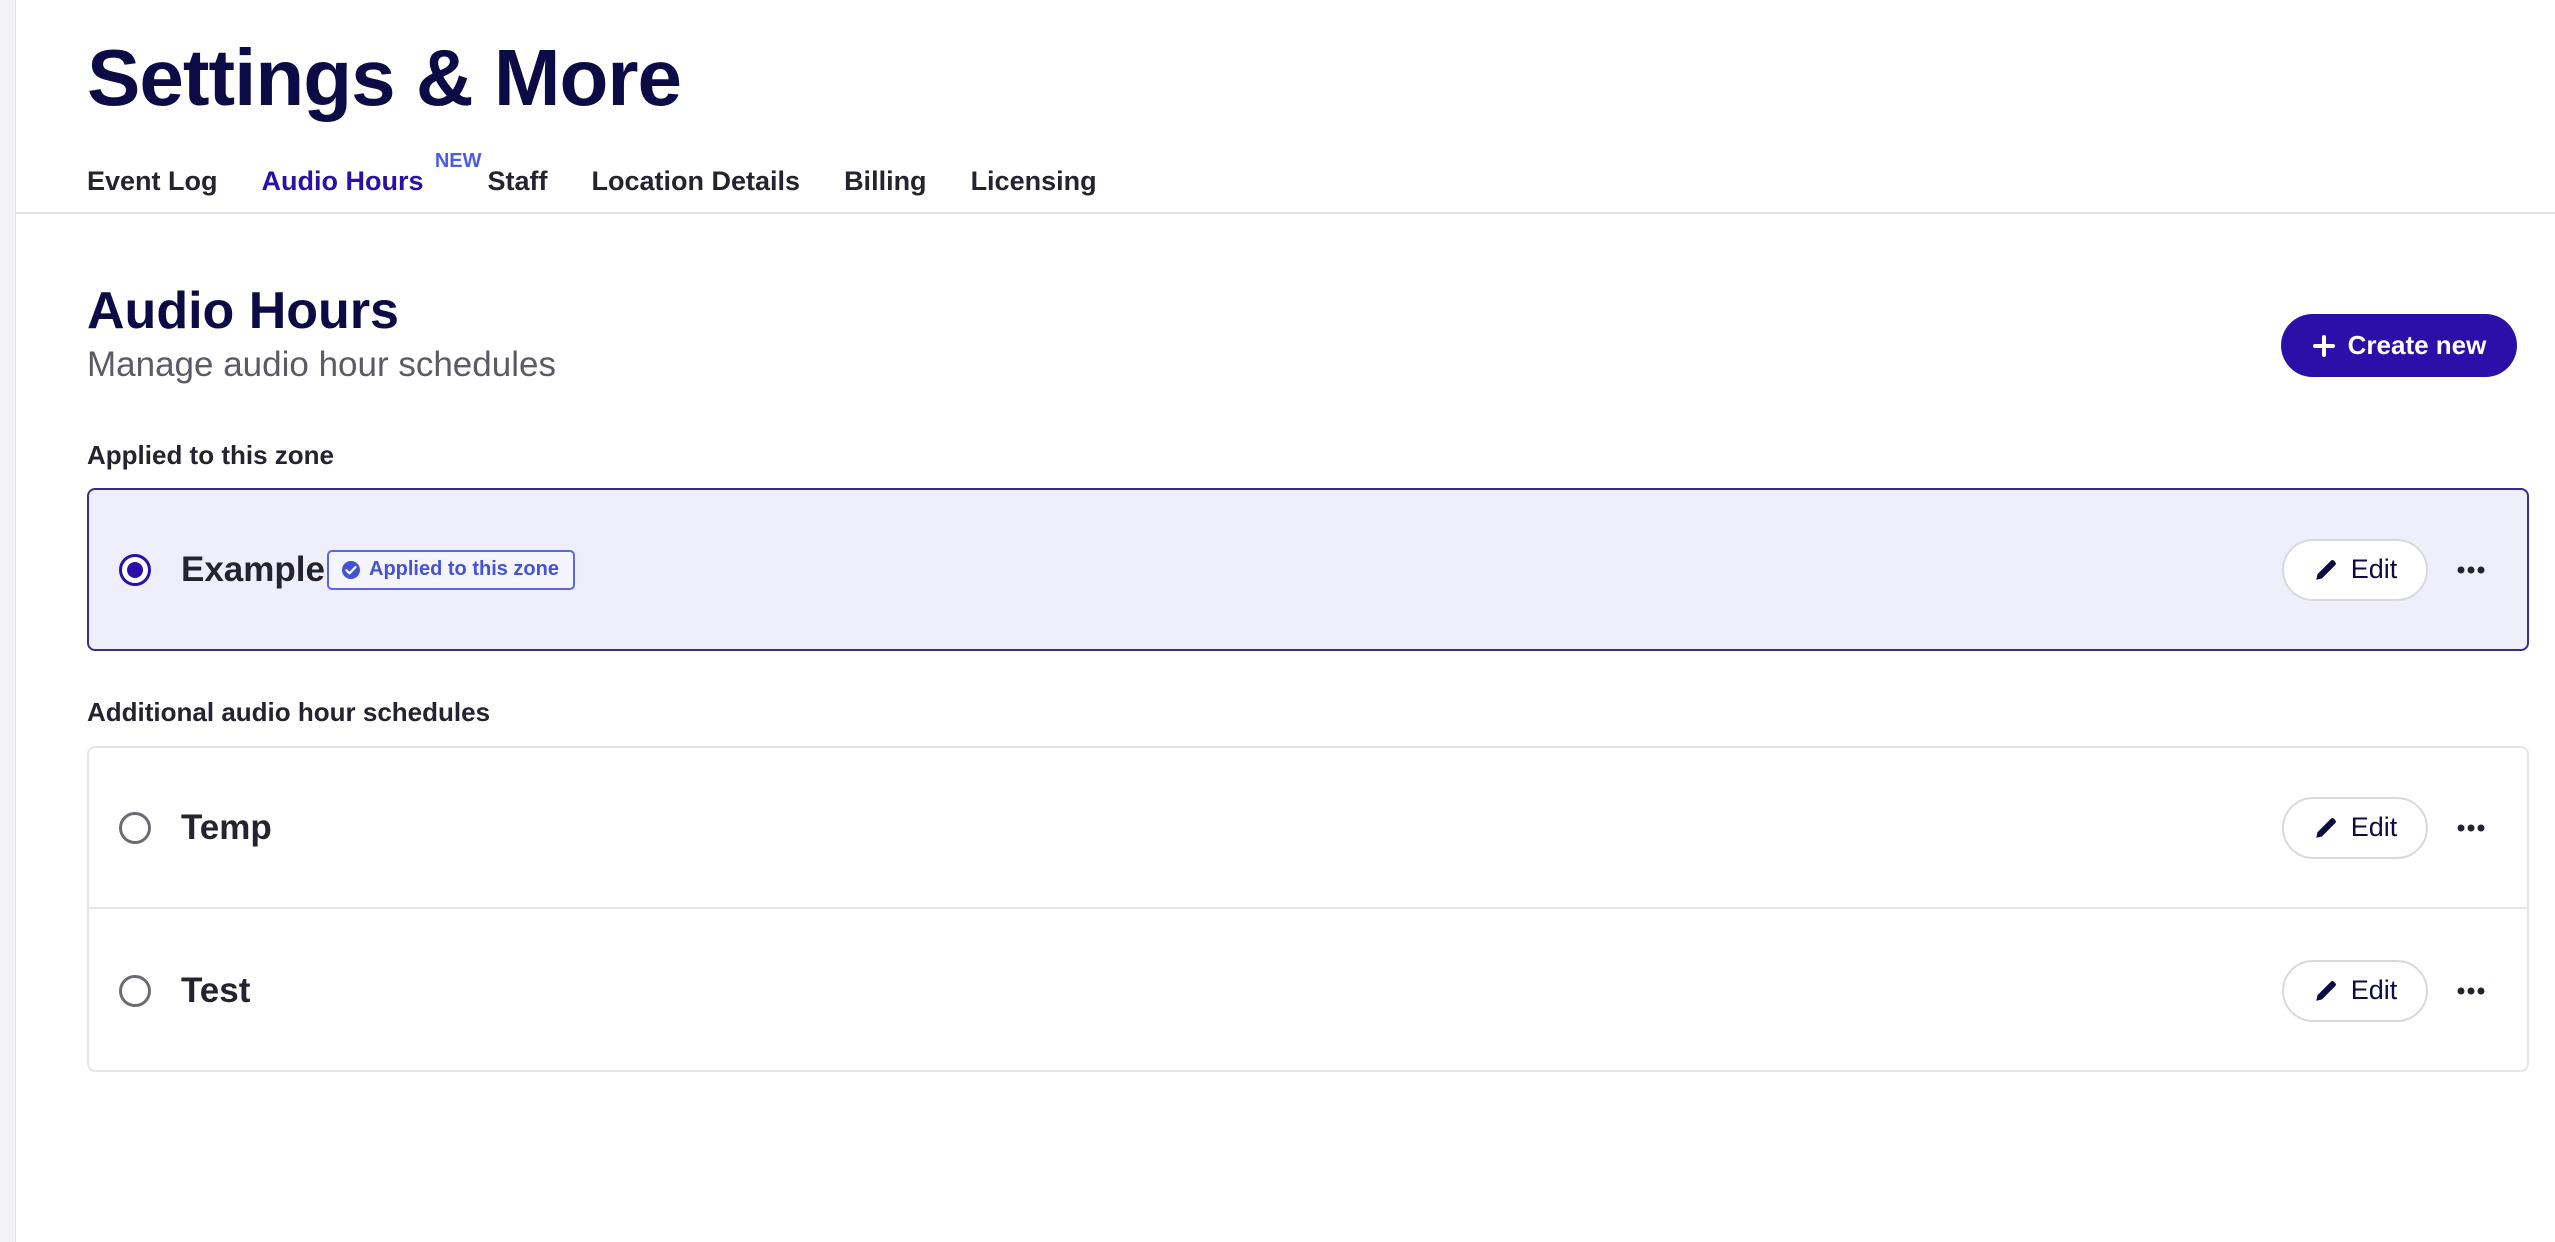  What do you see at coordinates (226, 827) in the screenshot?
I see `schedule-name: Temp` at bounding box center [226, 827].